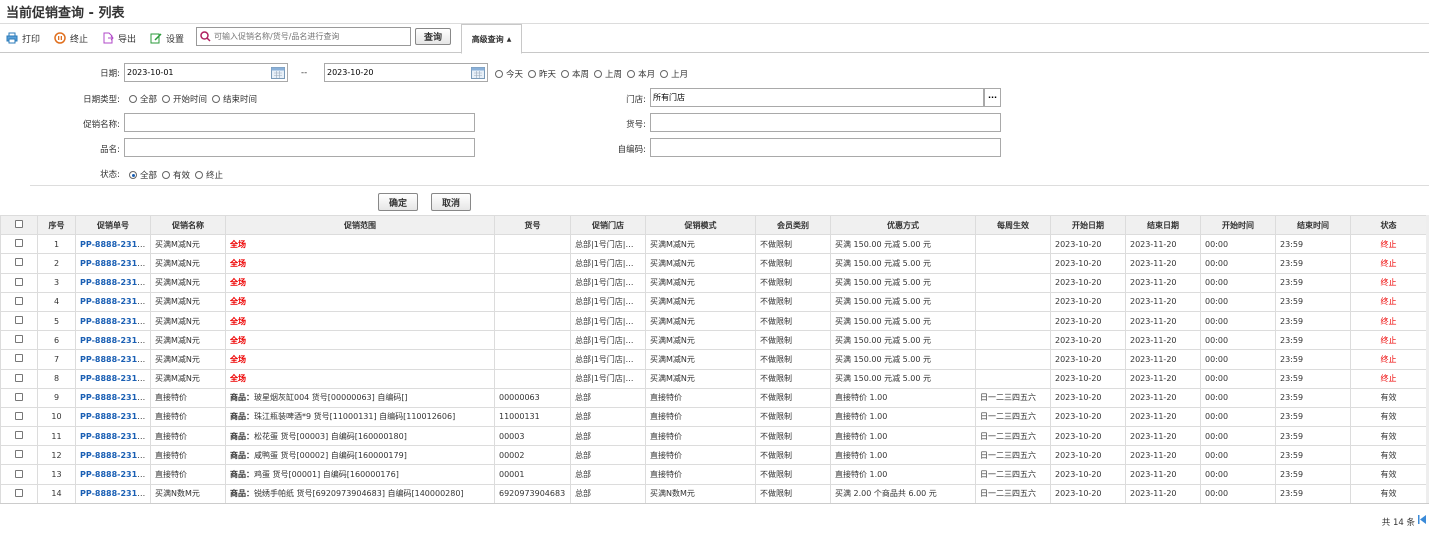  What do you see at coordinates (23, 38) in the screenshot?
I see `print-button: 打印` at bounding box center [23, 38].